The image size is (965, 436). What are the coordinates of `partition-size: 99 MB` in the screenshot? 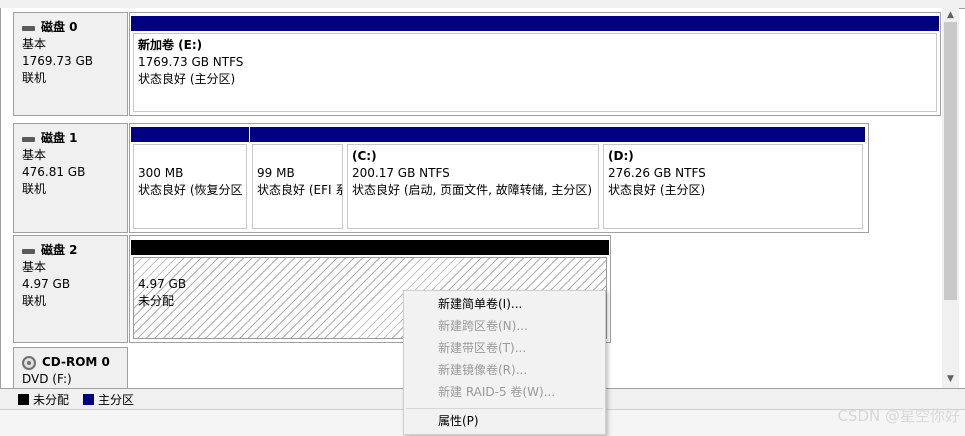 It's located at (276, 173).